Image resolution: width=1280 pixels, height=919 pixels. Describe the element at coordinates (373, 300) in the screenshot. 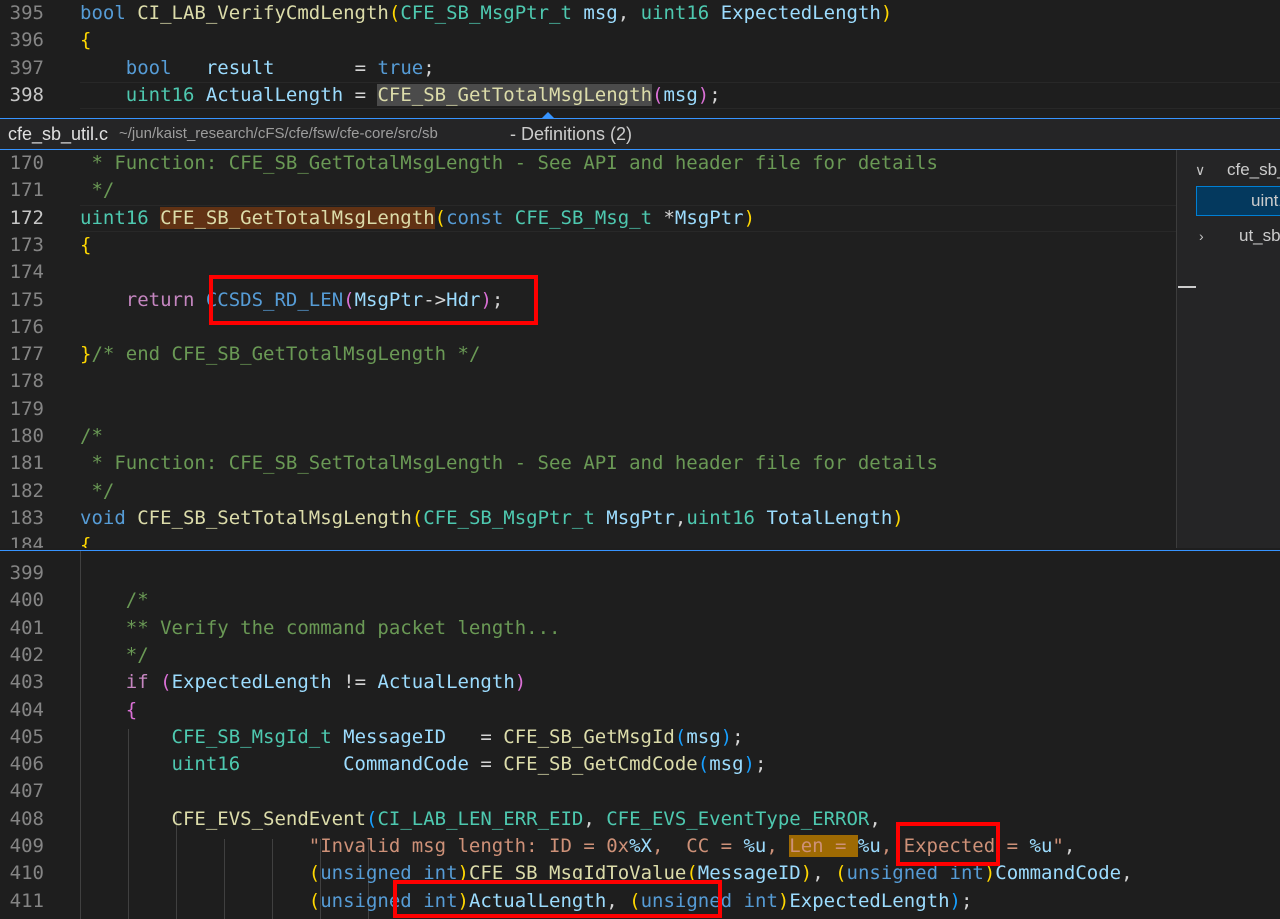

I see `annotation-box-ccsds-rd-len` at that location.